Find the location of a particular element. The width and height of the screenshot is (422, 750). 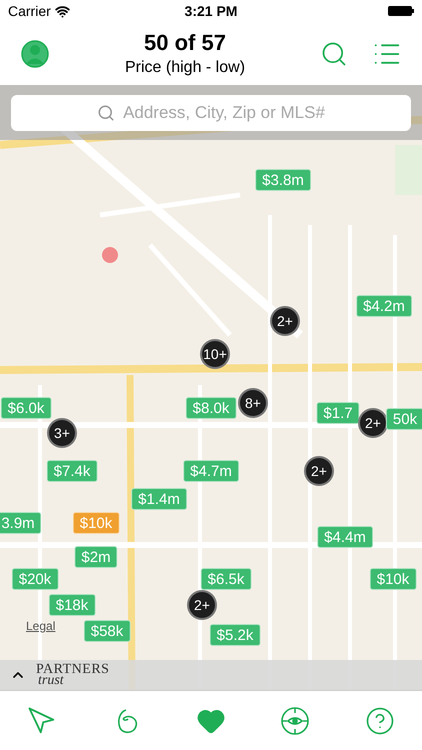

battery-icon is located at coordinates (401, 11).